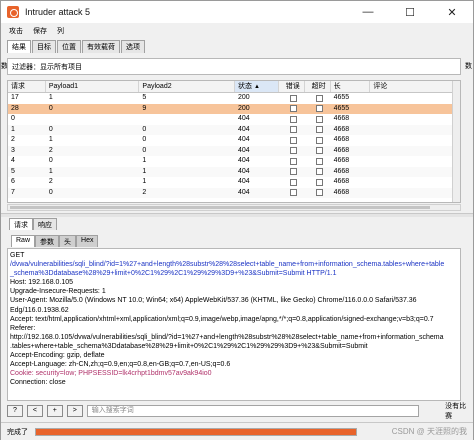 The width and height of the screenshot is (474, 440). I want to click on search-input: 输入搜索字词, so click(253, 411).